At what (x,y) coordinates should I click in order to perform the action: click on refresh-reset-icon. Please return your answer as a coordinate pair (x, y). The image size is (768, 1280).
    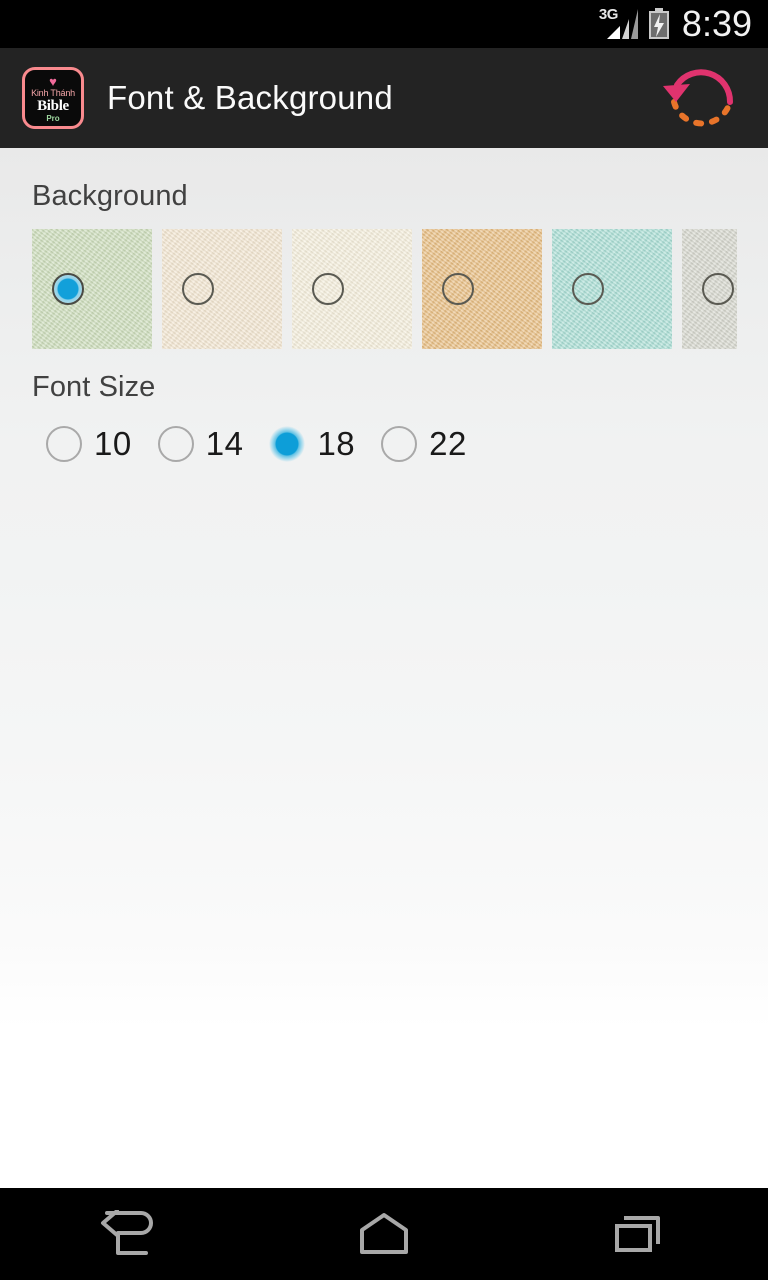
    Looking at the image, I should click on (698, 98).